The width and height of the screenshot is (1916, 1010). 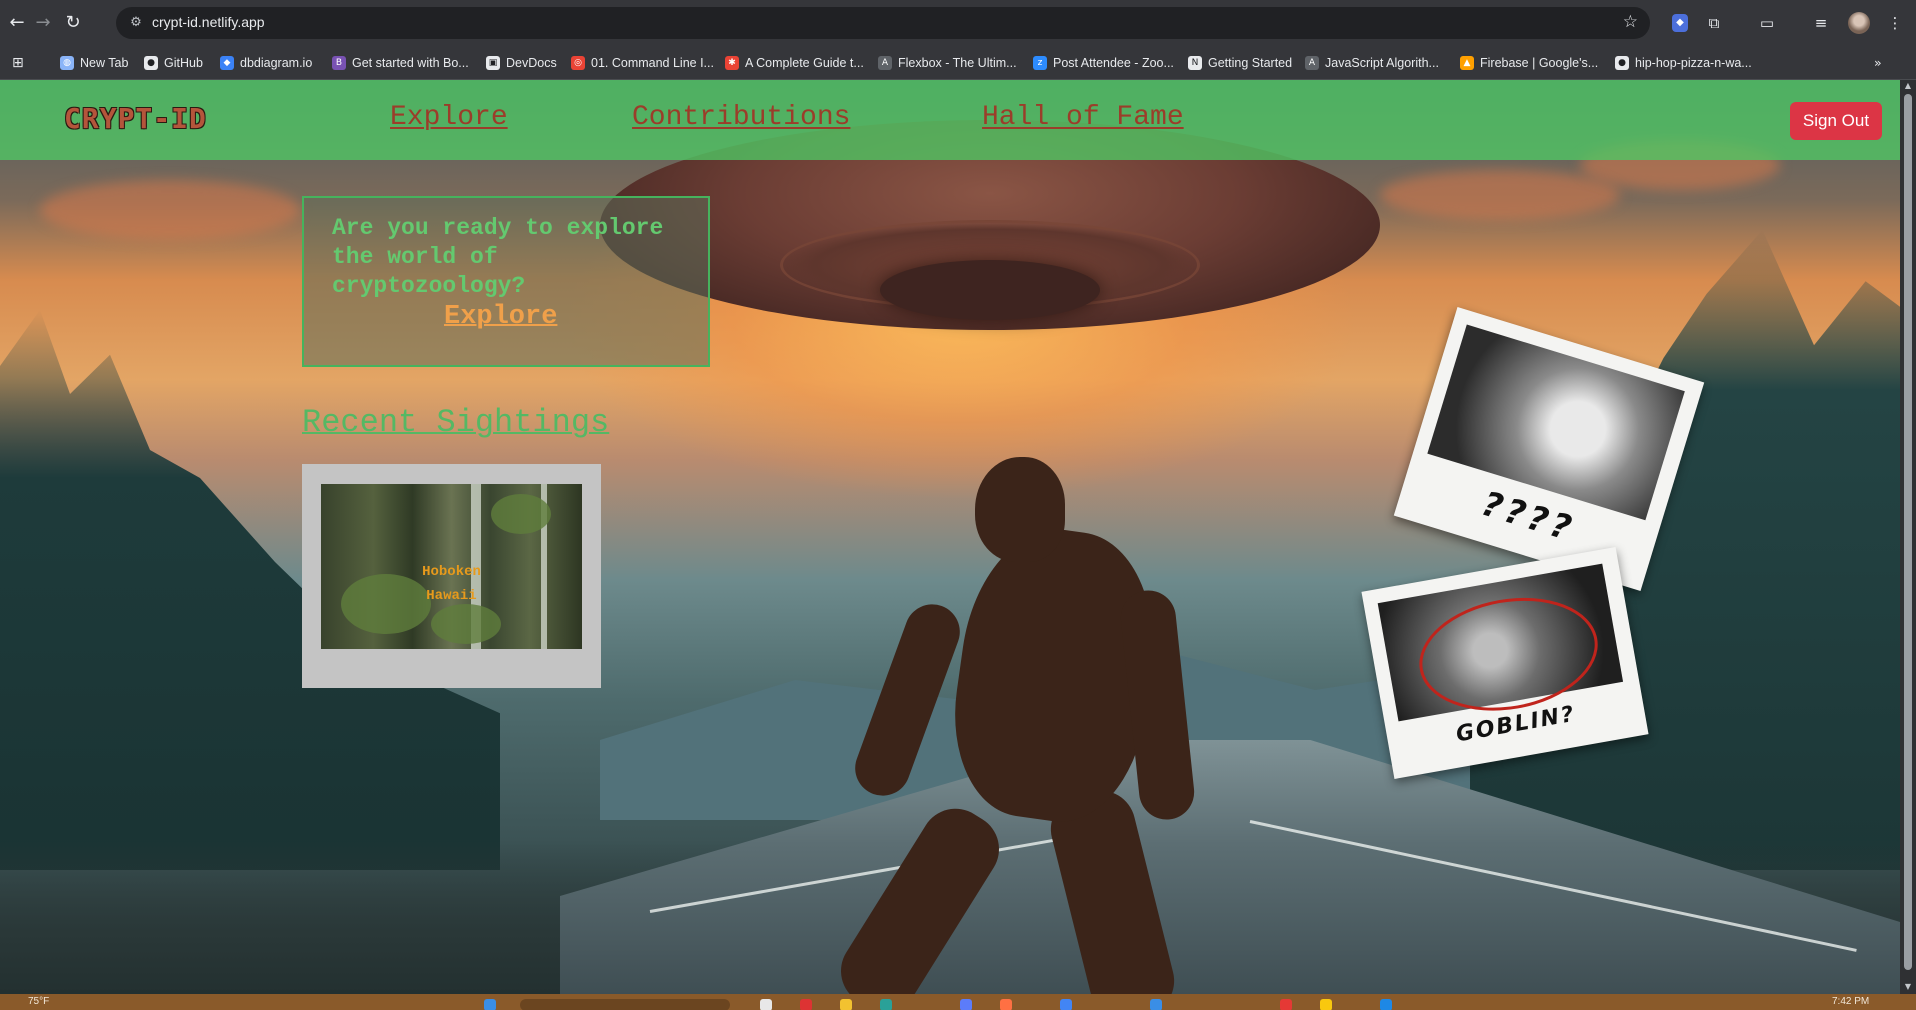 I want to click on zoom-icon: z, so click(x=1040, y=63).